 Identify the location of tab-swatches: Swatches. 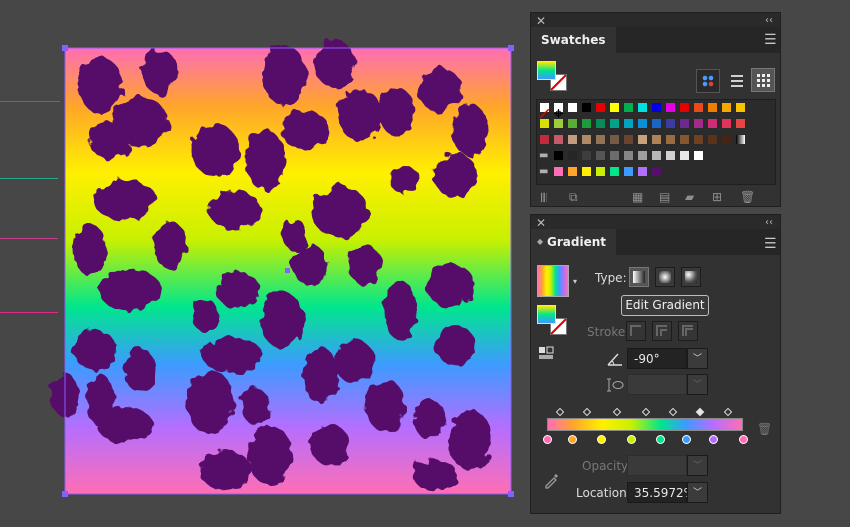
(573, 40).